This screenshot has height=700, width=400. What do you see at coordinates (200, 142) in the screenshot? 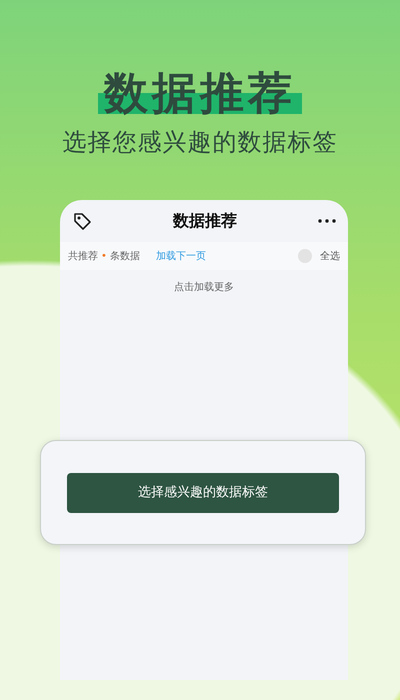
I see `subtitle: 选择您感兴趣的数据标签` at bounding box center [200, 142].